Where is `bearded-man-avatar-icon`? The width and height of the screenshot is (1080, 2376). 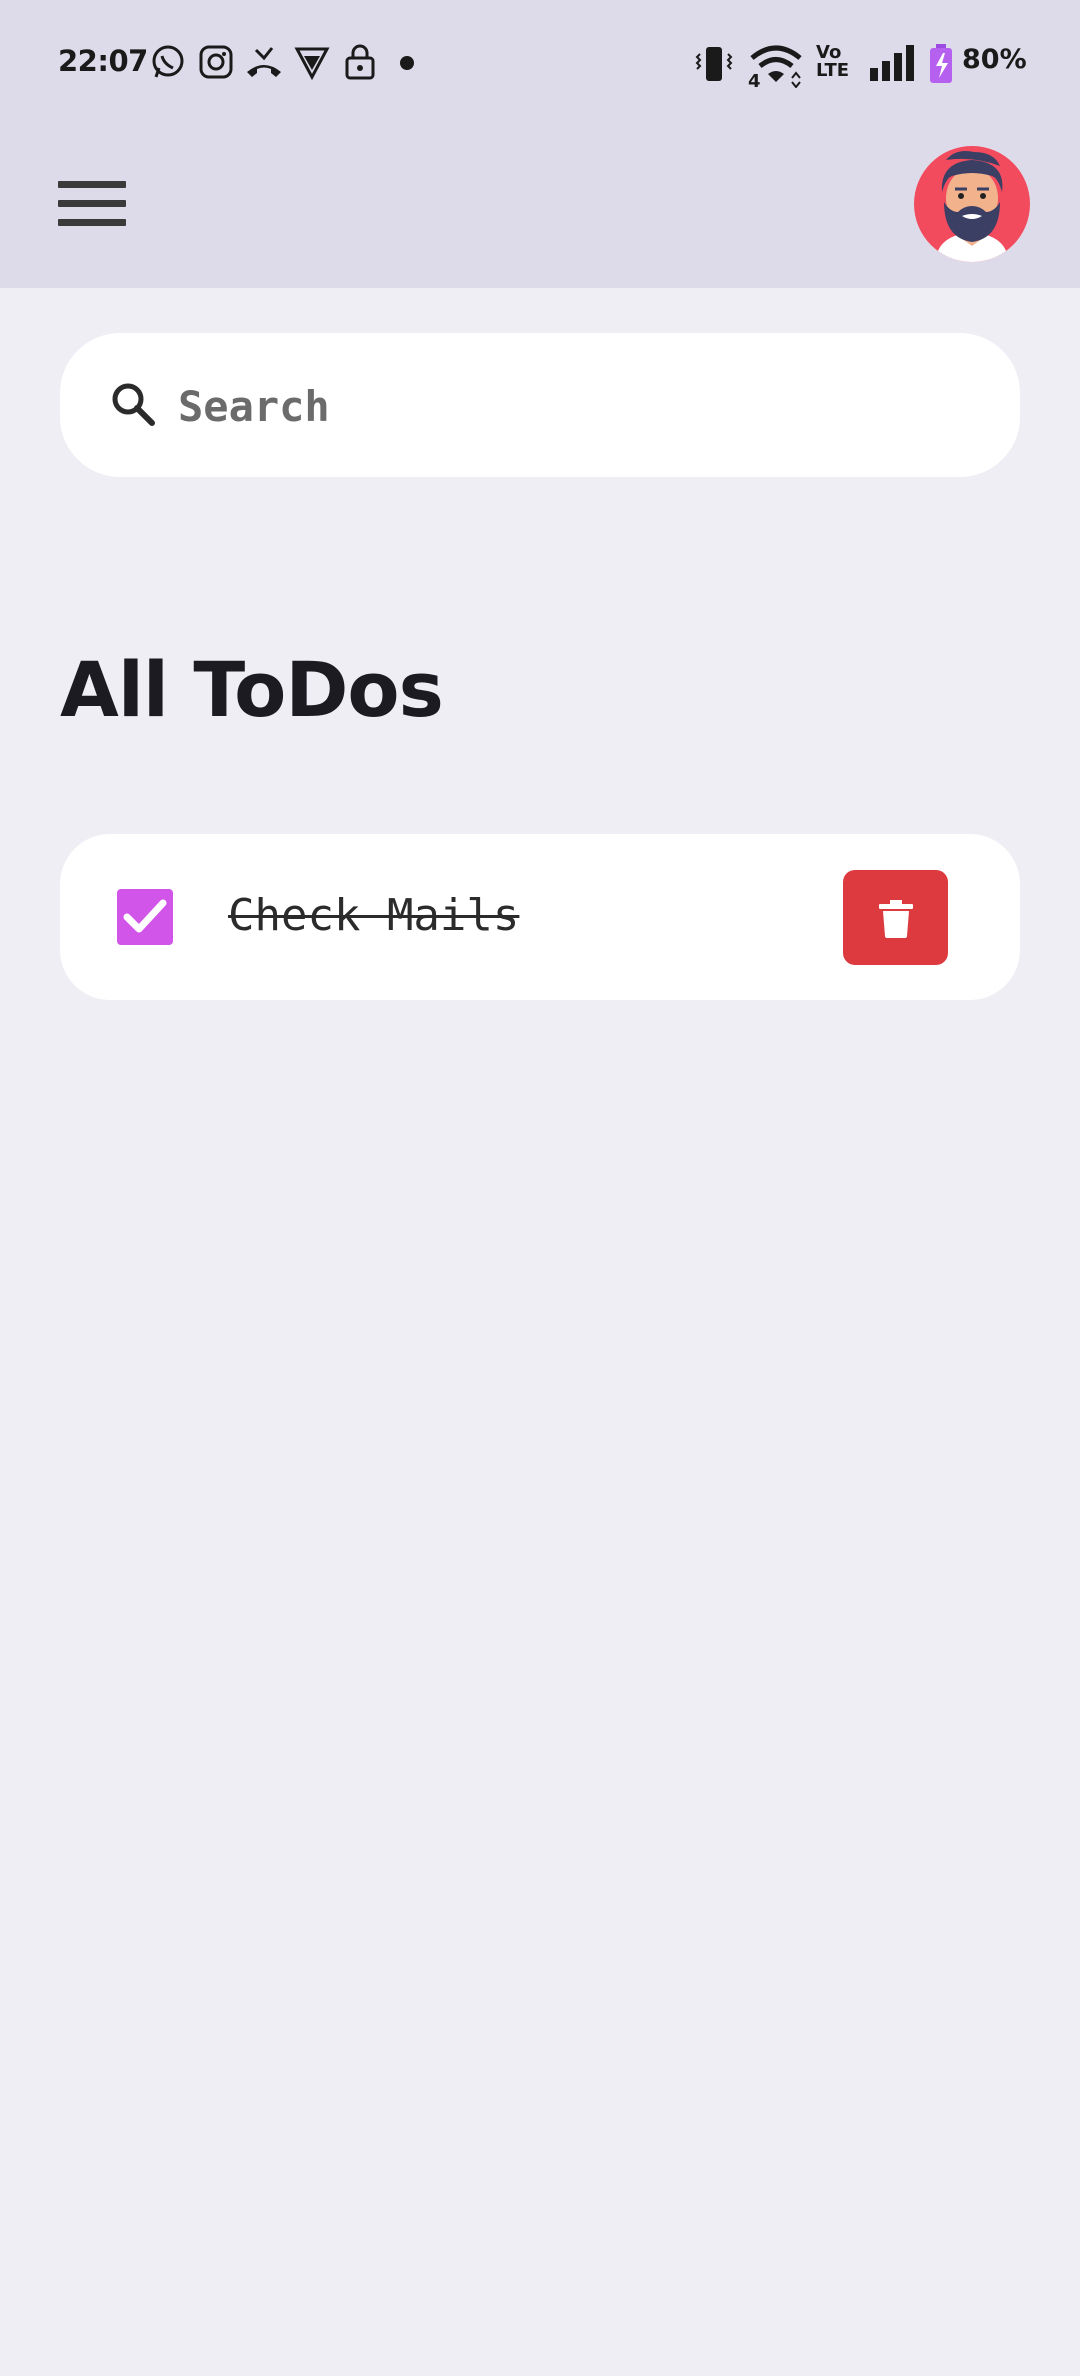
bearded-man-avatar-icon is located at coordinates (972, 206).